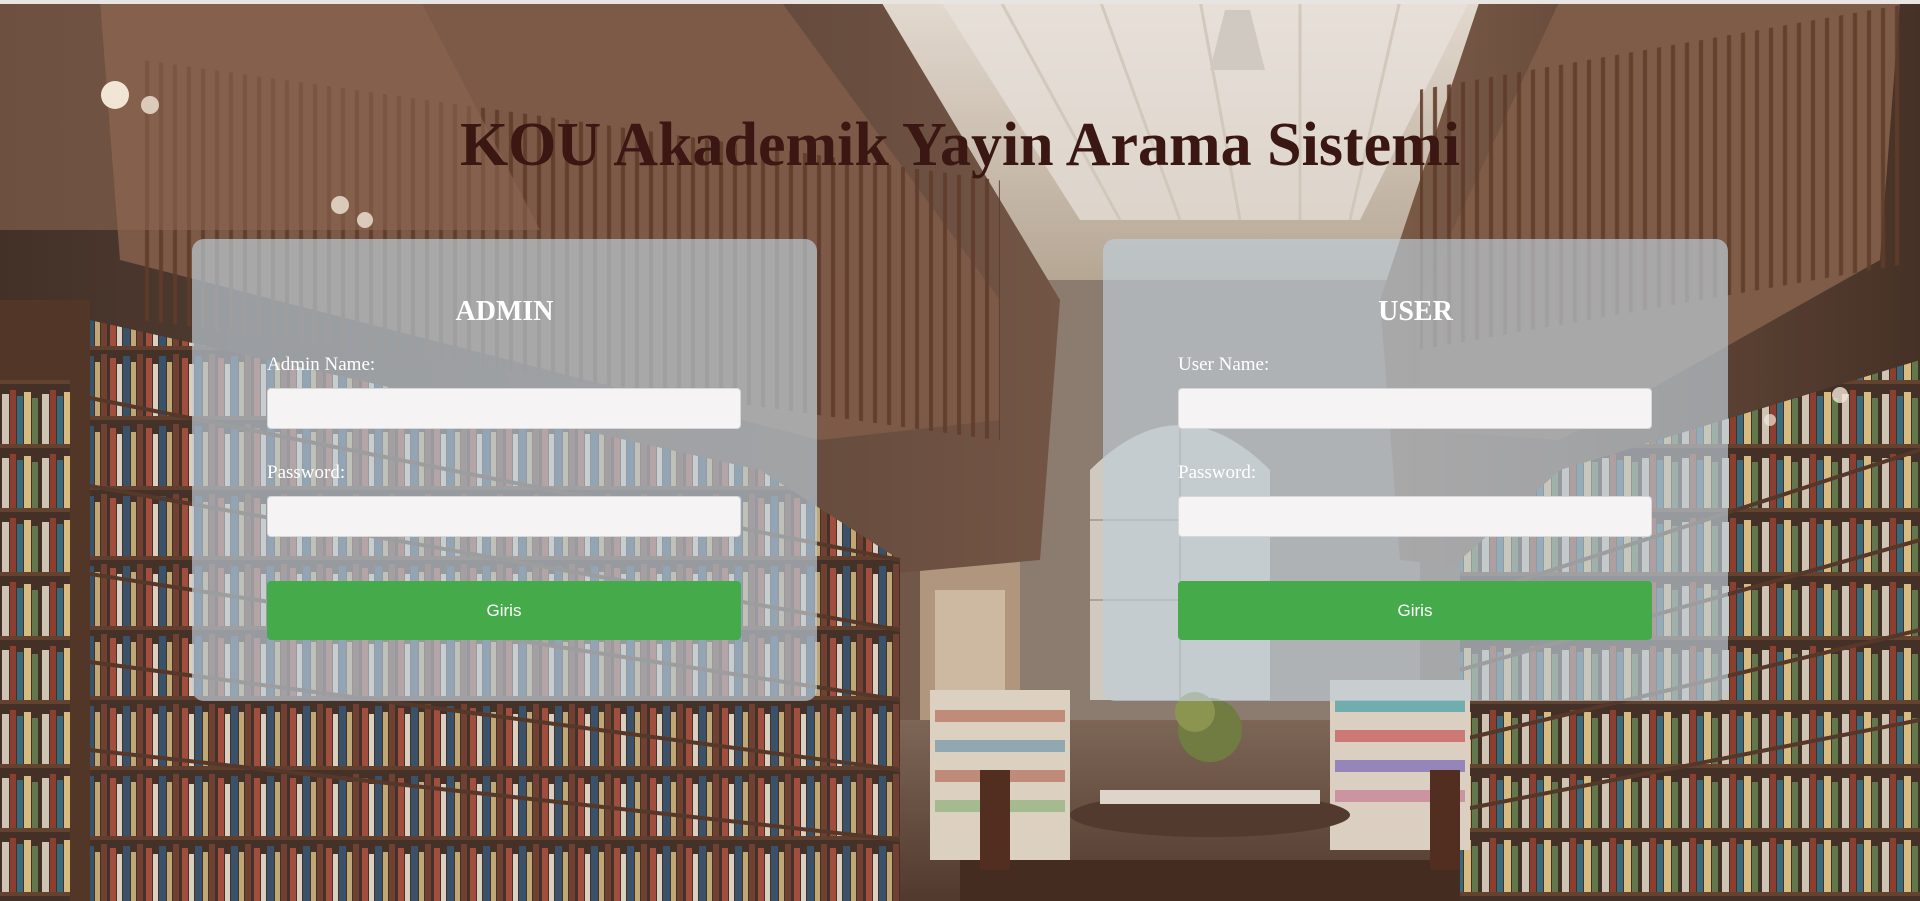 The image size is (1920, 901). I want to click on browser-top-edge, so click(960, 2).